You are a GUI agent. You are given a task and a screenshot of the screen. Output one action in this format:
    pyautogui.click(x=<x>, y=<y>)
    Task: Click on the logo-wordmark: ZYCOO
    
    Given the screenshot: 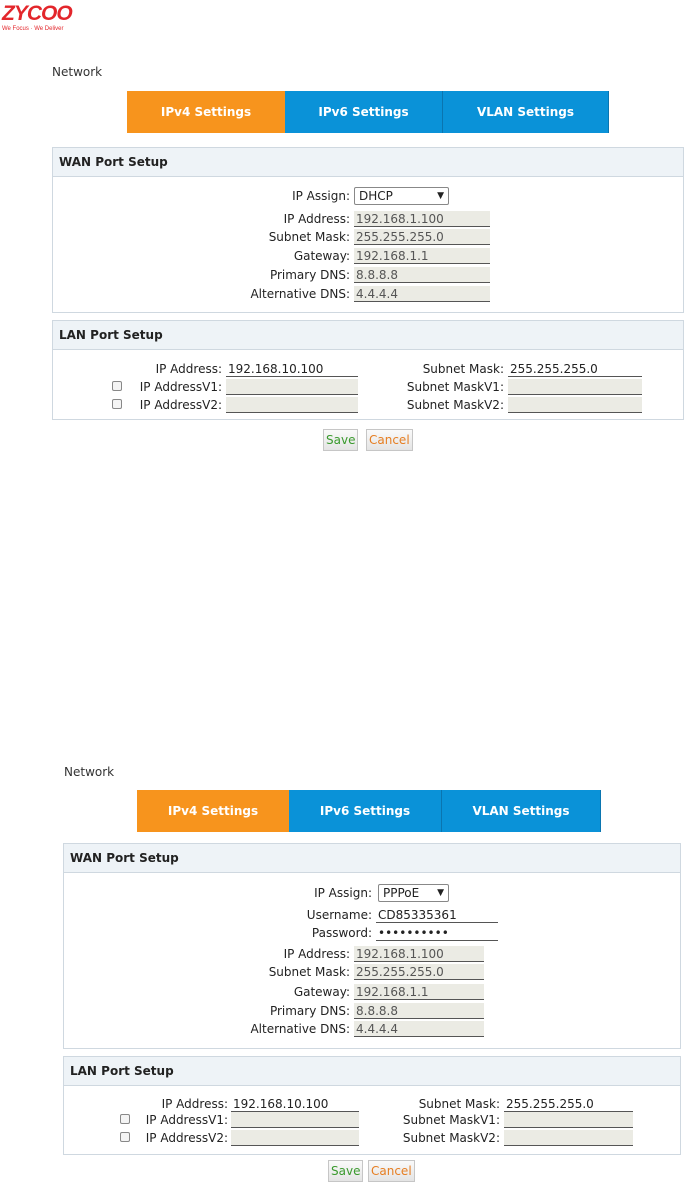 What is the action you would take?
    pyautogui.click(x=37, y=13)
    